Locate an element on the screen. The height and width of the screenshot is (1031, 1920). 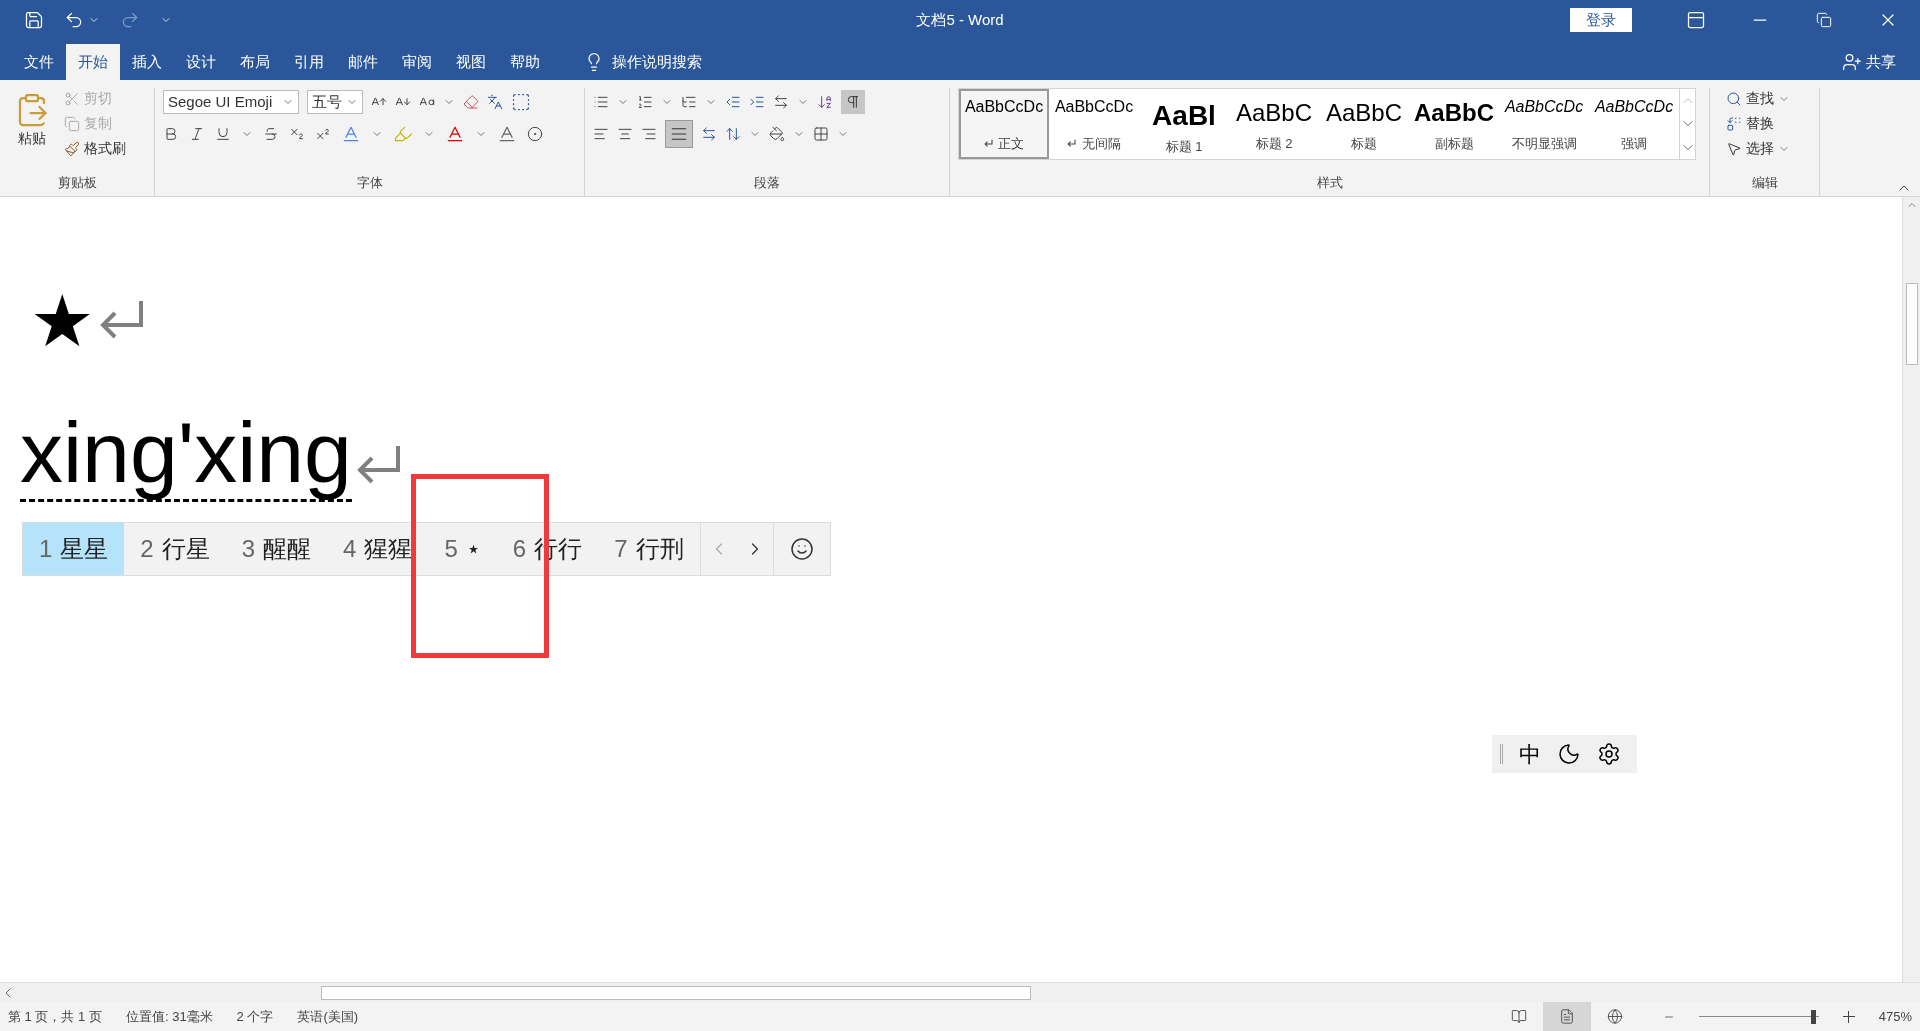
style-item: AaBbC 标题 2 is located at coordinates (1274, 124).